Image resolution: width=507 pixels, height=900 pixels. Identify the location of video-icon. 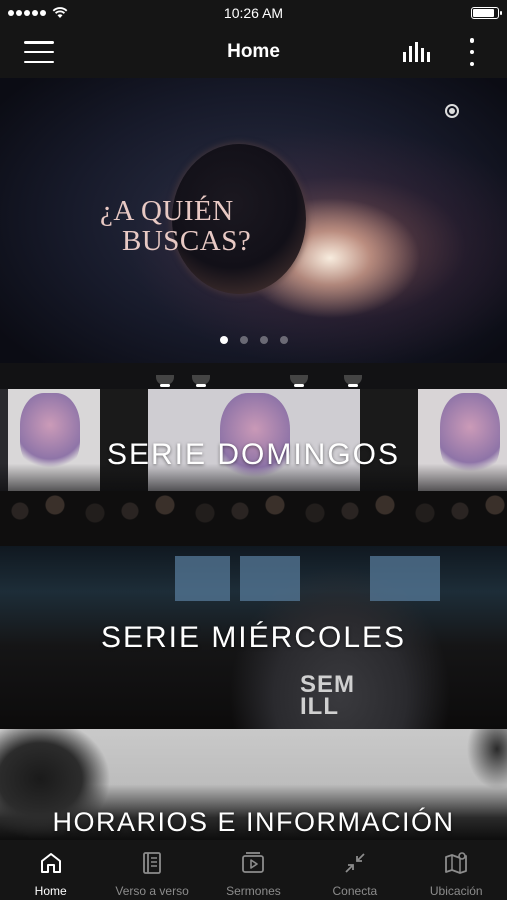
(253, 862).